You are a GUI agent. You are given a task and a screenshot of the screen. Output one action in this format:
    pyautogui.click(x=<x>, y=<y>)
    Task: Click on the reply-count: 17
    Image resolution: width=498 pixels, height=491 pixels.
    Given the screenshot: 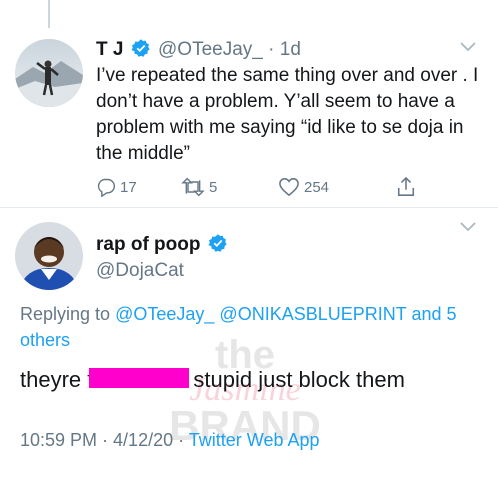 What is the action you would take?
    pyautogui.click(x=128, y=187)
    